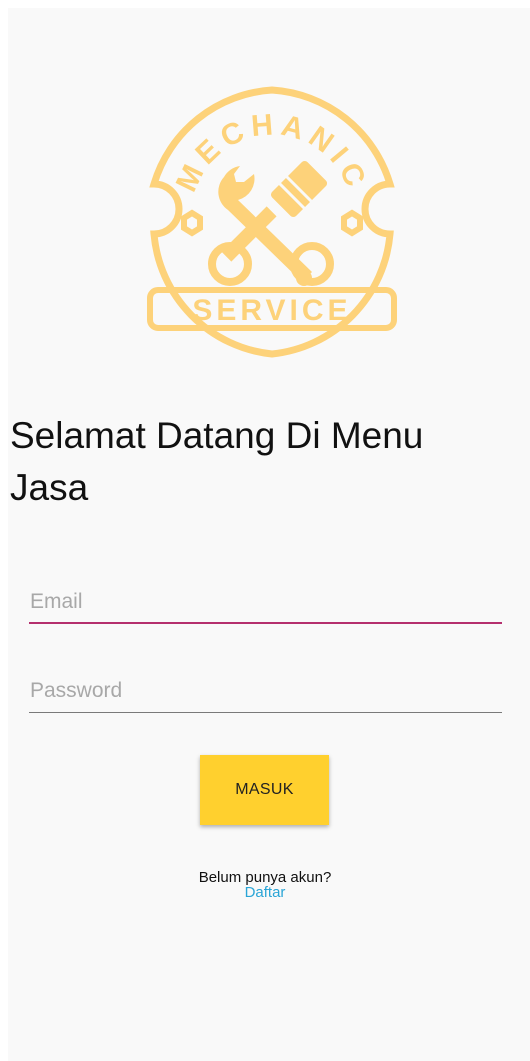 The height and width of the screenshot is (1061, 530). Describe the element at coordinates (265, 712) in the screenshot. I see `password-underline` at that location.